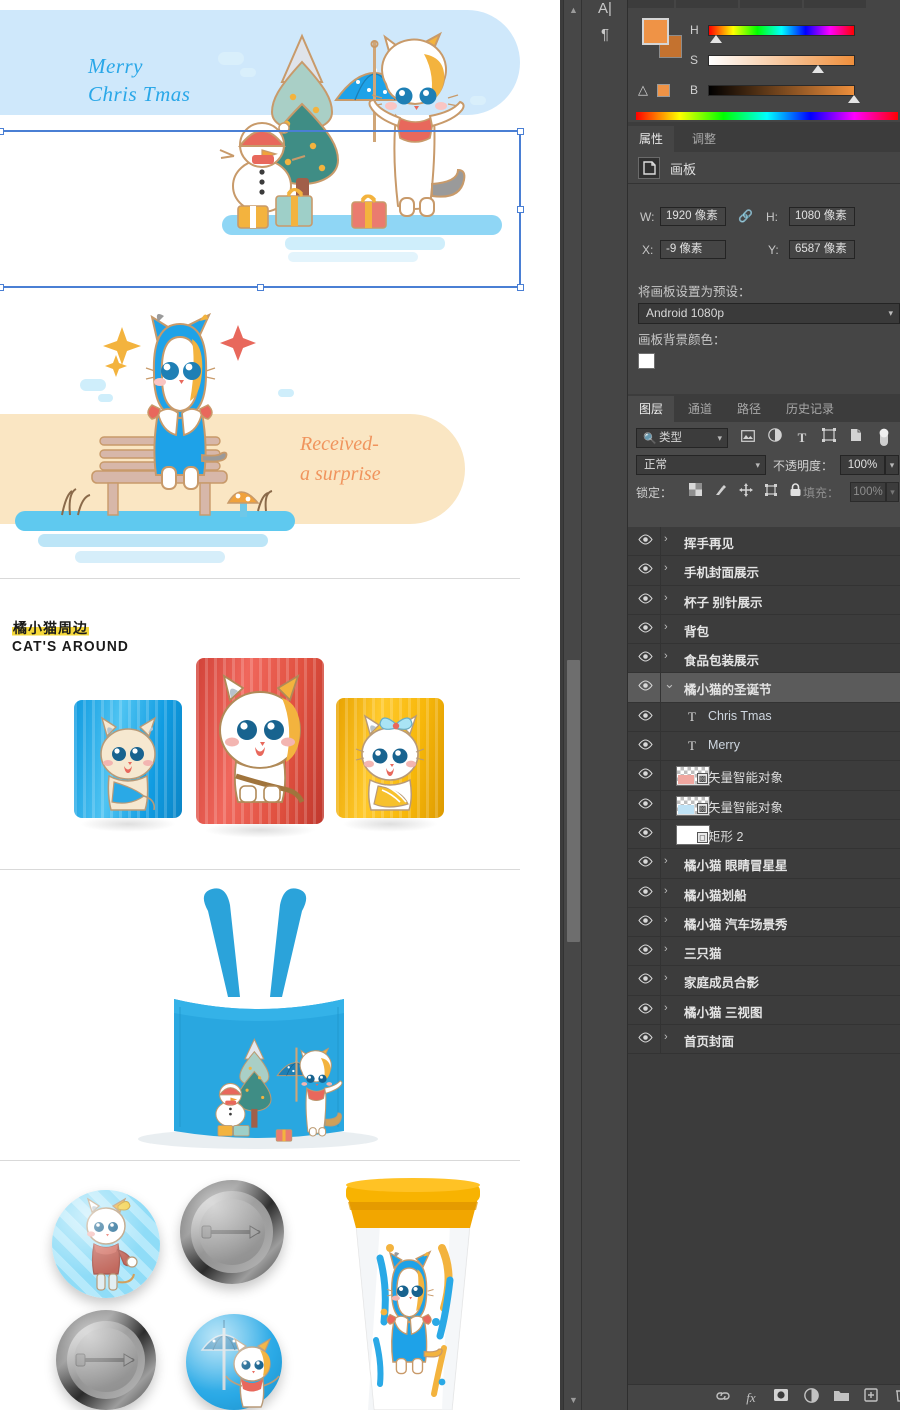 The width and height of the screenshot is (900, 1410). What do you see at coordinates (871, 1398) in the screenshot?
I see `new-layer-icon` at bounding box center [871, 1398].